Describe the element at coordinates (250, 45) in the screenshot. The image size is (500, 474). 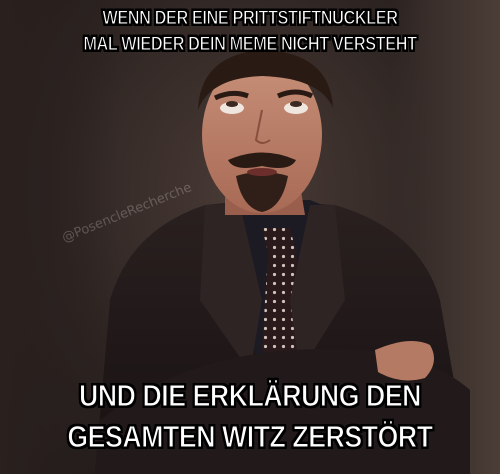
I see `top-caption-line-2: MAL WIEDER DEIN MEME NICHT VERSTEHT` at that location.